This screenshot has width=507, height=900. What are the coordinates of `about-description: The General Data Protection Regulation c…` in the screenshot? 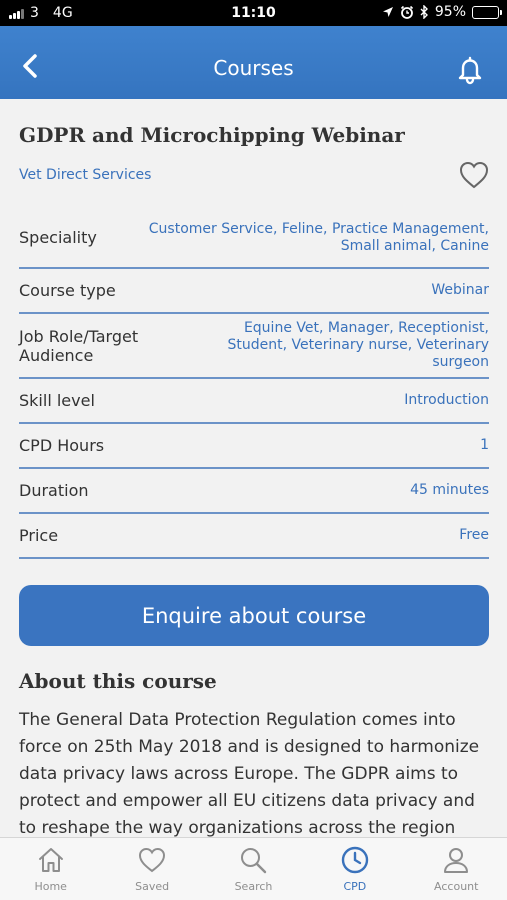 It's located at (249, 773).